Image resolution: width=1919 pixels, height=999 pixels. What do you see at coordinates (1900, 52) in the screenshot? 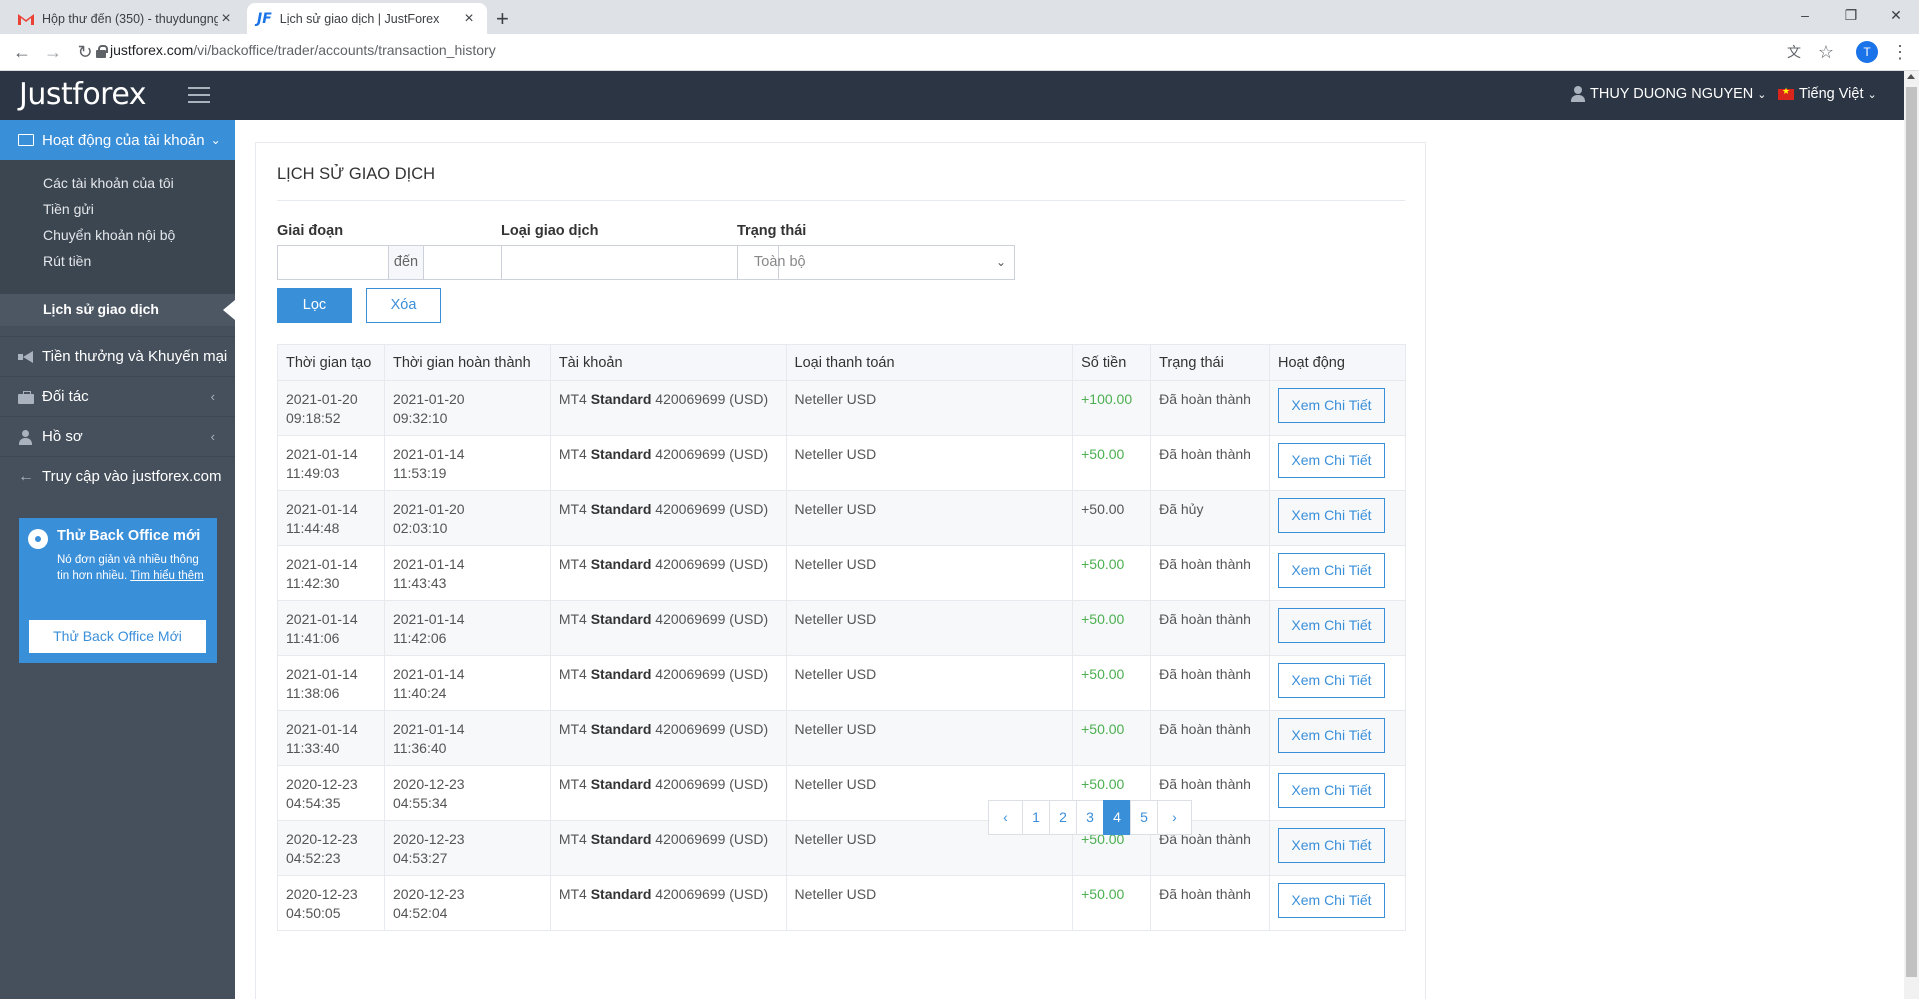
I see `more-icon: ⋮` at bounding box center [1900, 52].